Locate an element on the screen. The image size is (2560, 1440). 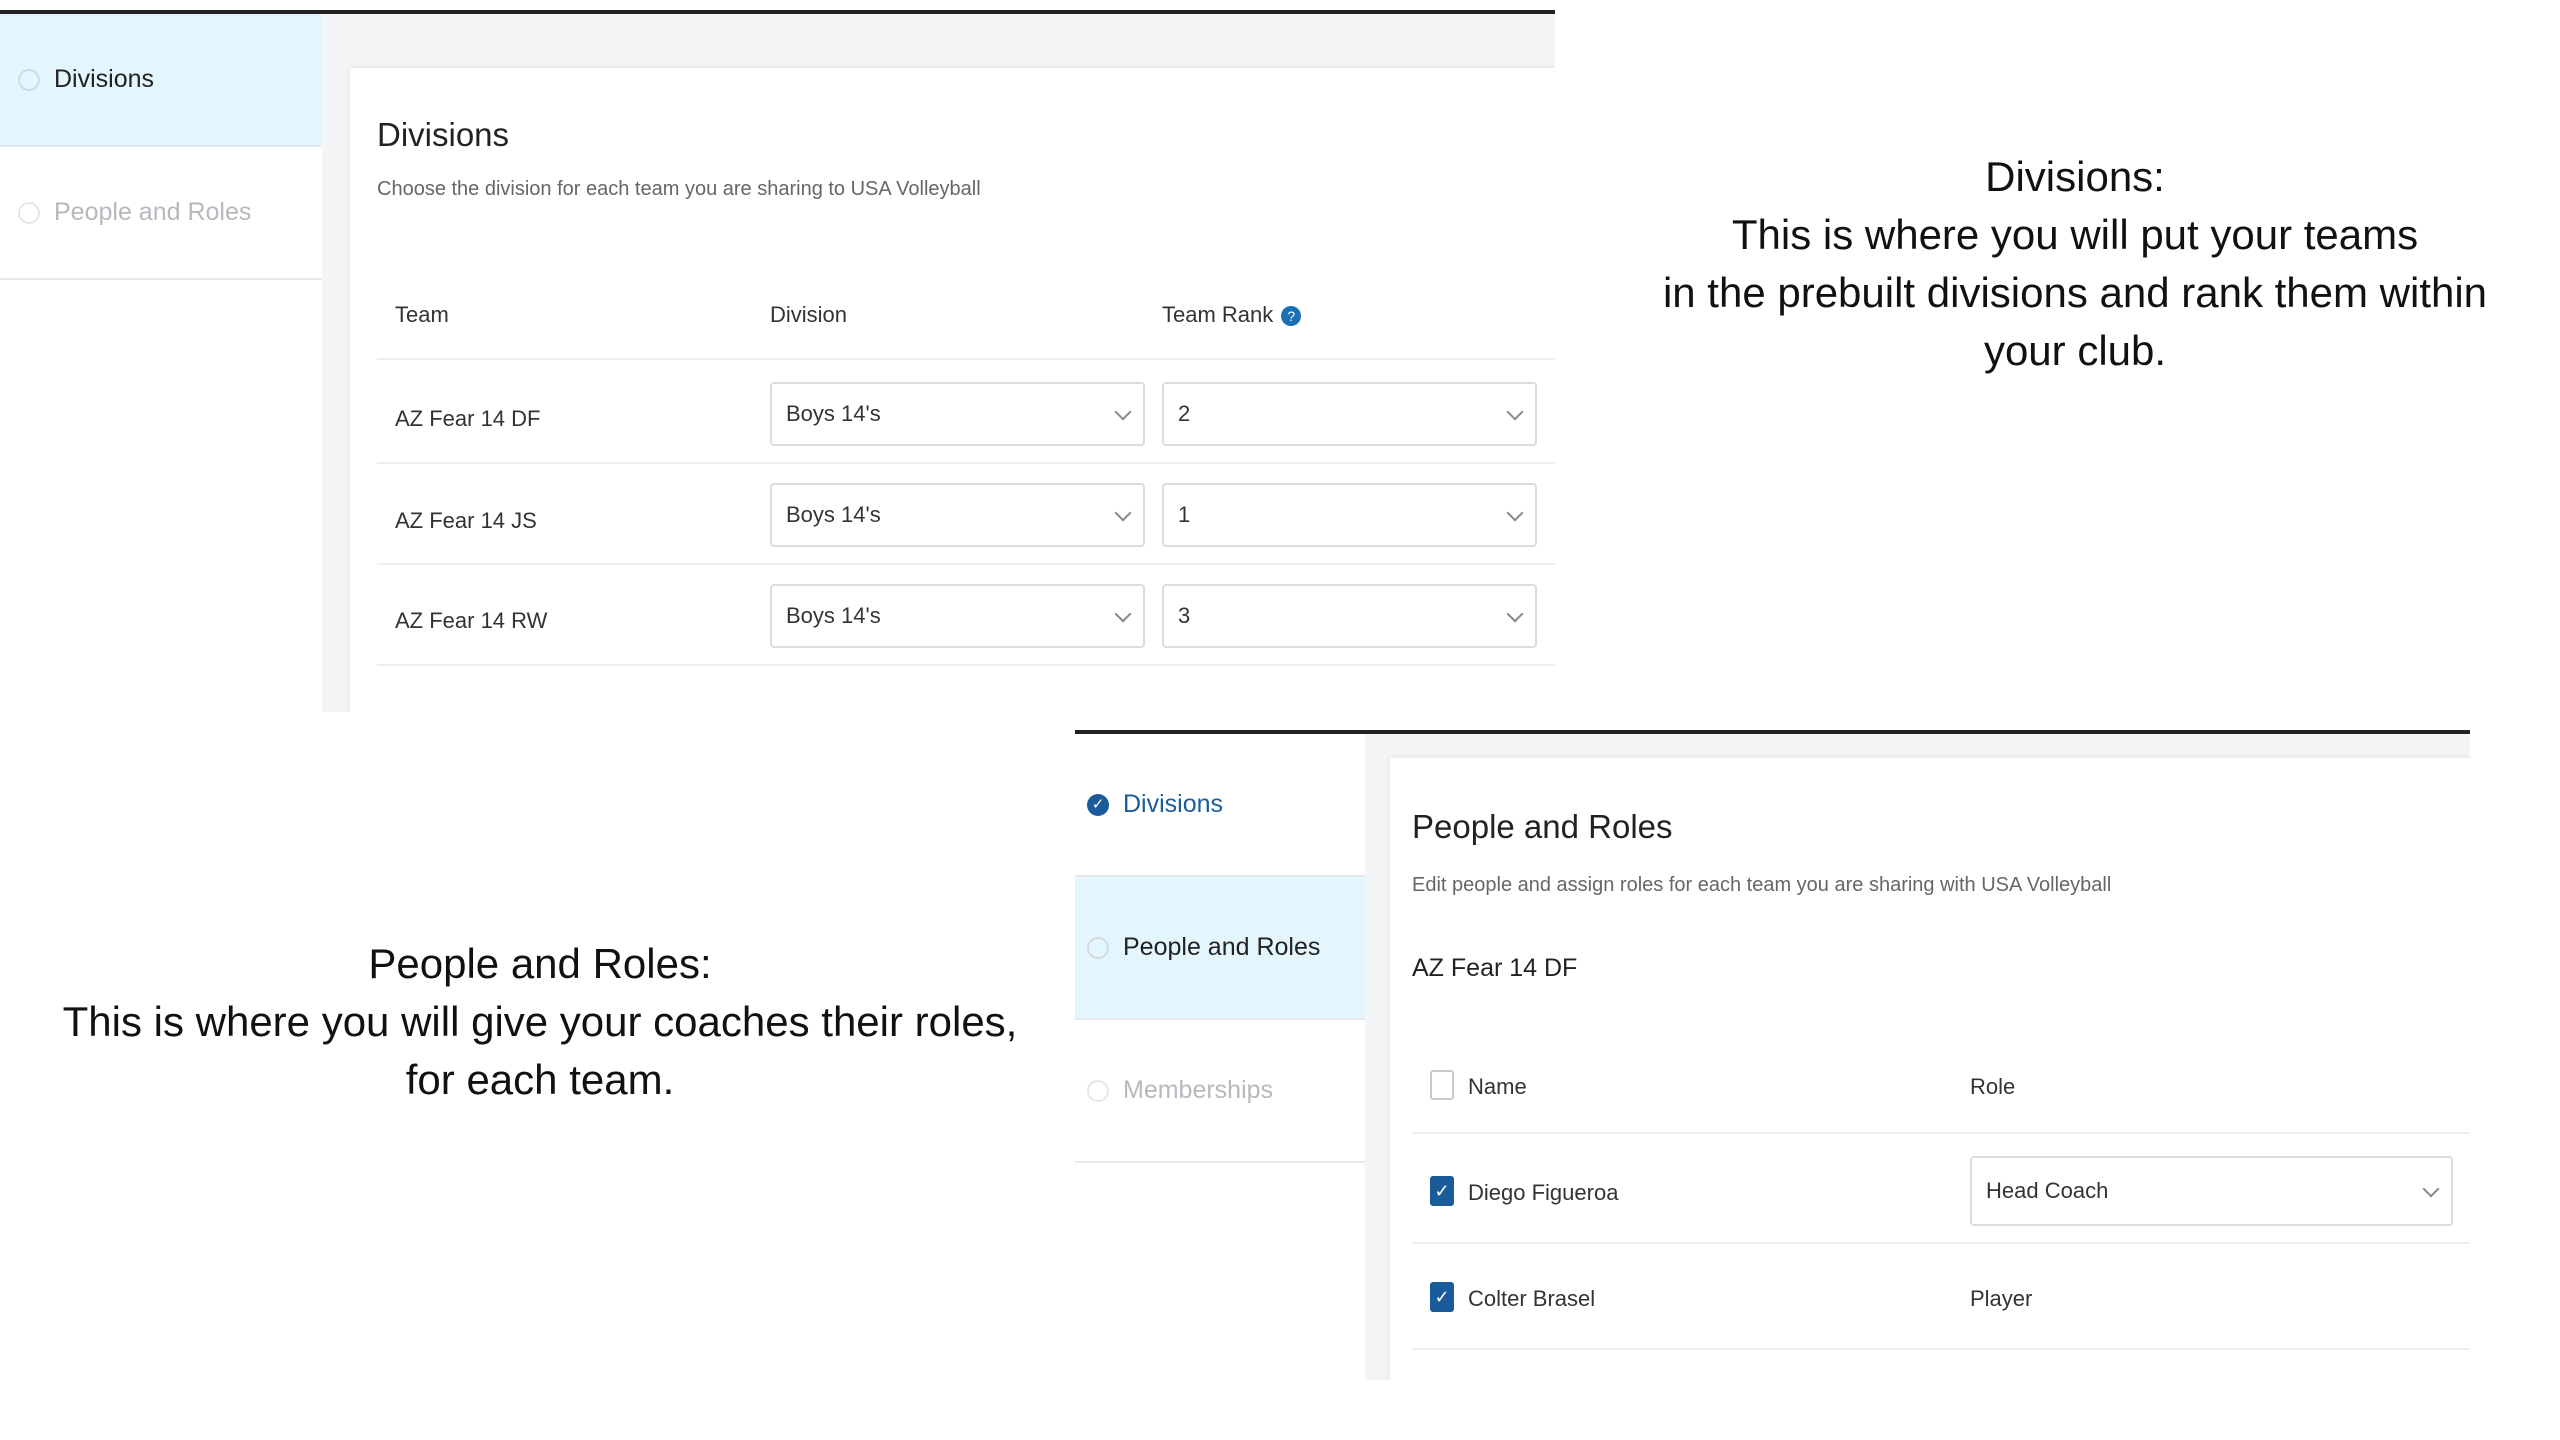
divisions-stepper: Divisions People and Roles is located at coordinates (161, 363).